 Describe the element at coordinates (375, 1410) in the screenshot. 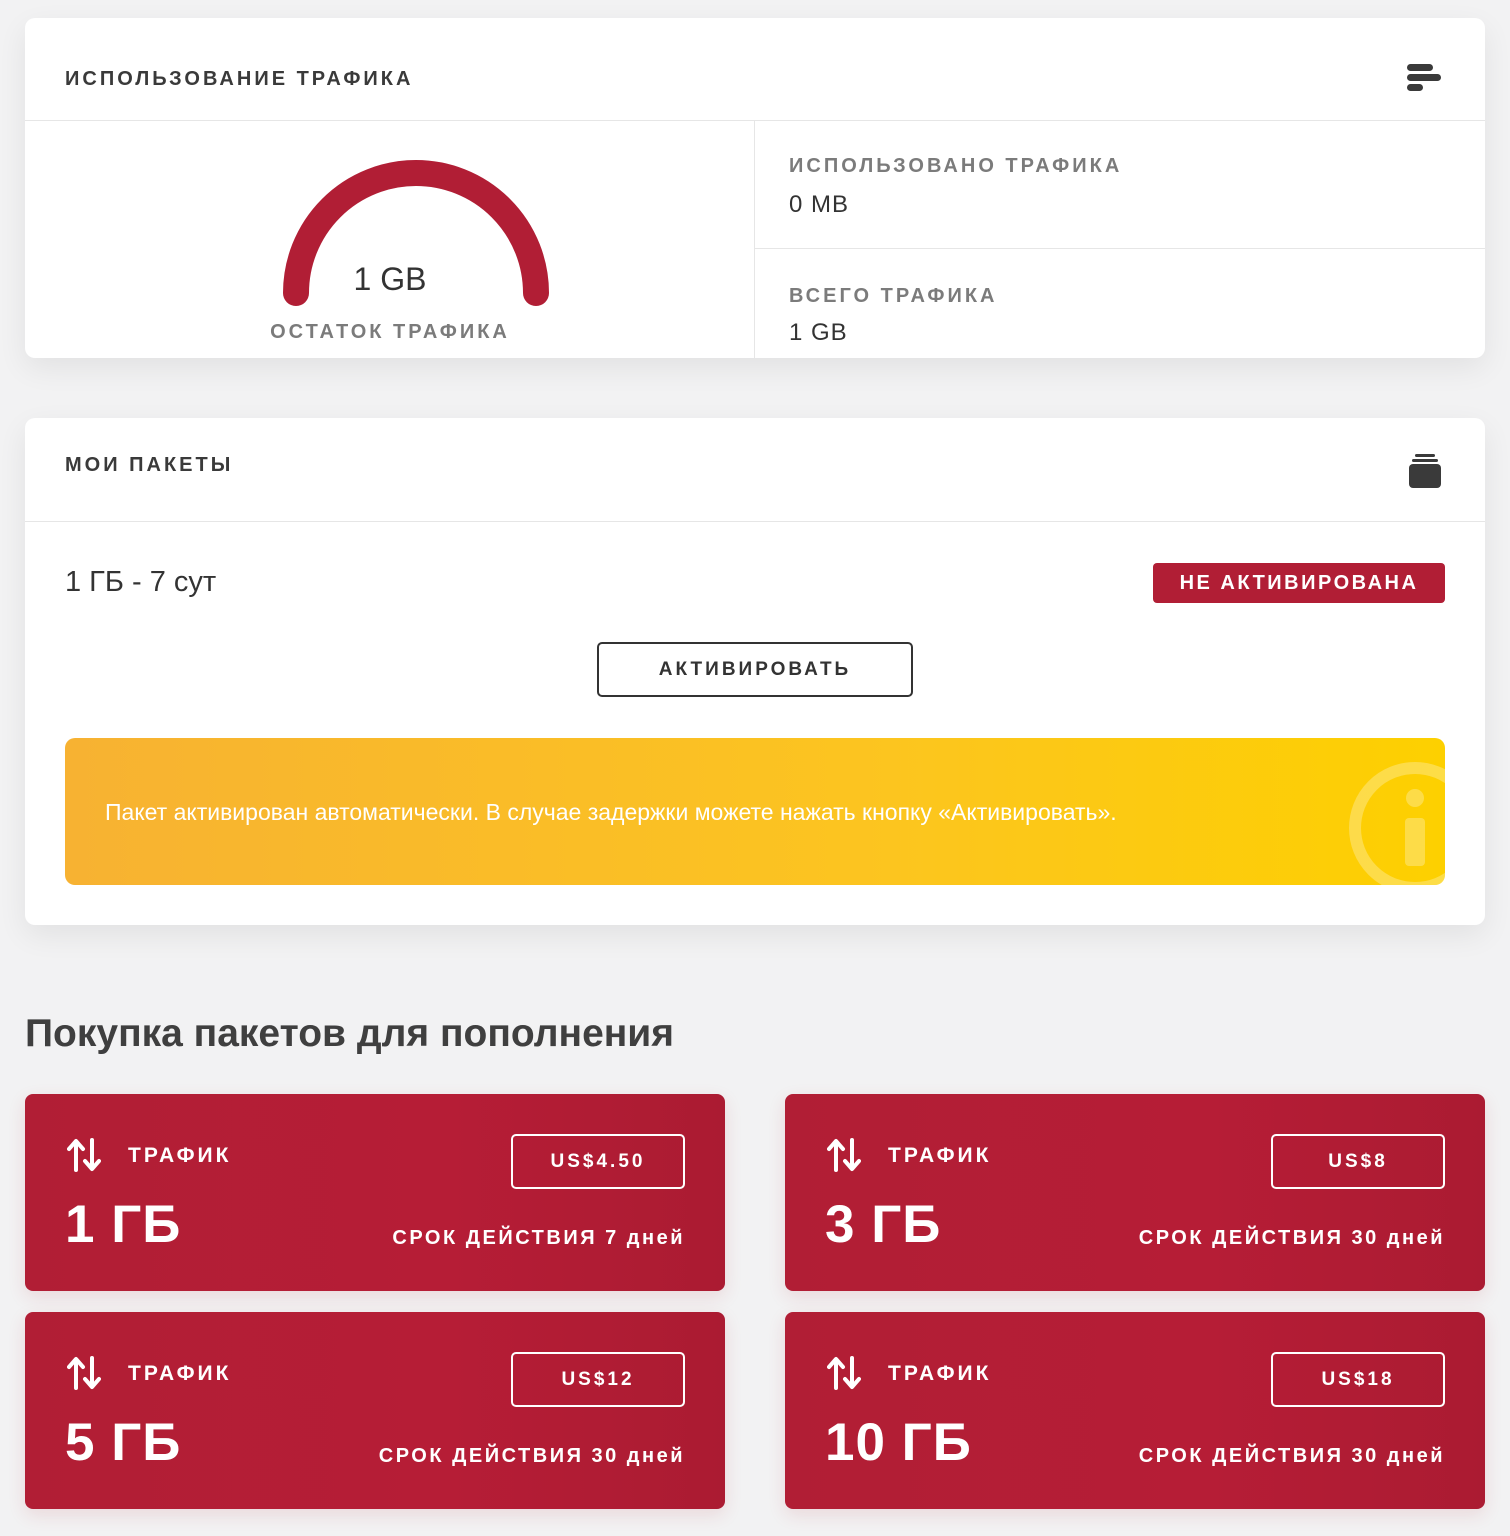

I see `offer-card-5gb: ТРАФИК 5 ГБ US$12 СРОК ДЕЙСТВИЯ 30 дней` at that location.